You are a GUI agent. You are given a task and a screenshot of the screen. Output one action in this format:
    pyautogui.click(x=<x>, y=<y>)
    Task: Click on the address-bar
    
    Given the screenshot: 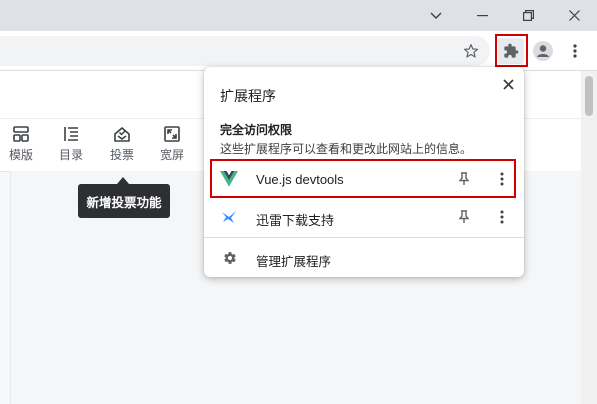 What is the action you would take?
    pyautogui.click(x=245, y=51)
    